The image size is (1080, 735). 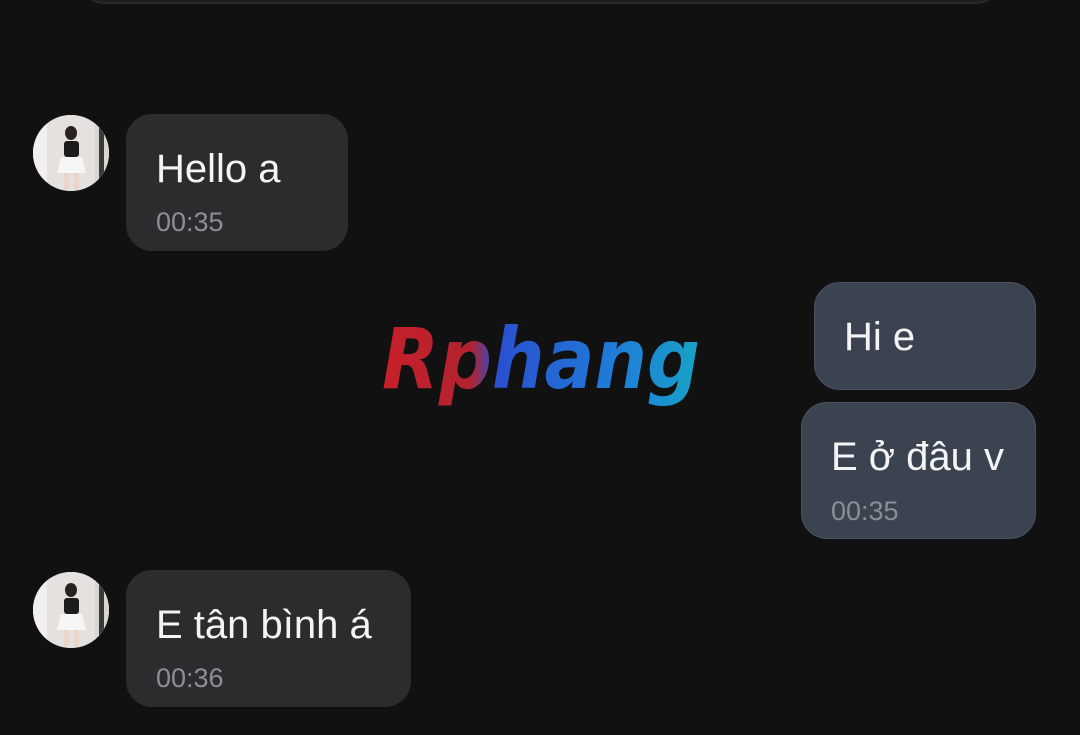 I want to click on message-text: Hi e, so click(x=880, y=337).